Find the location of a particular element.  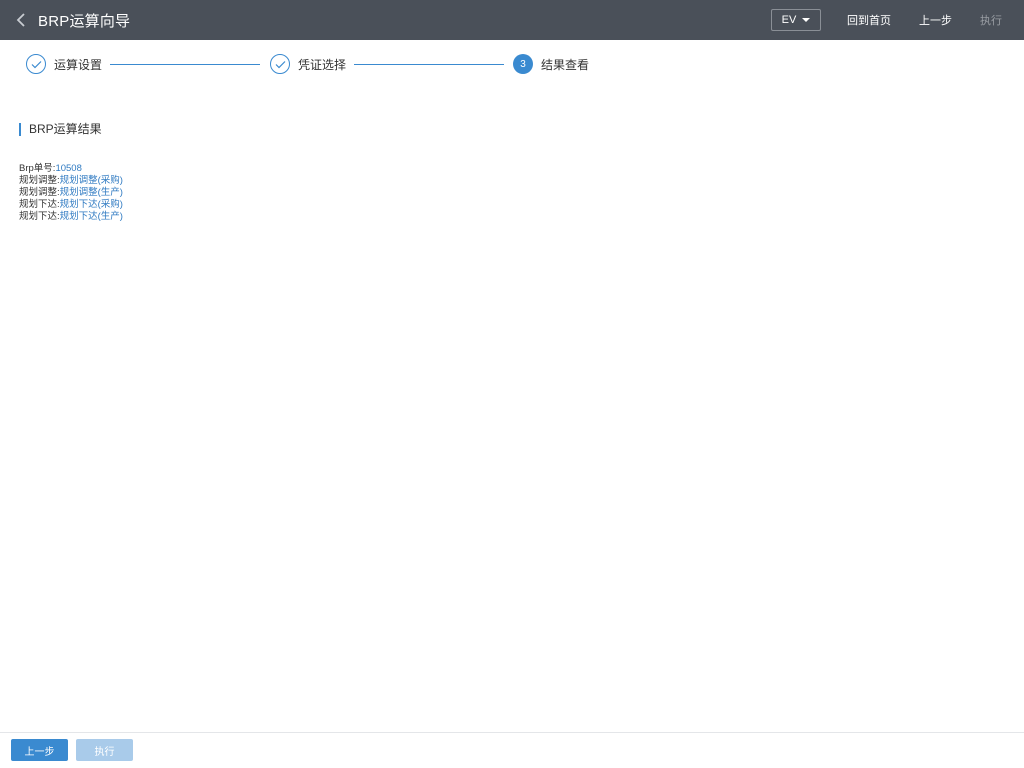

result-row-brp-number: Brp单号:10508 is located at coordinates (71, 169).